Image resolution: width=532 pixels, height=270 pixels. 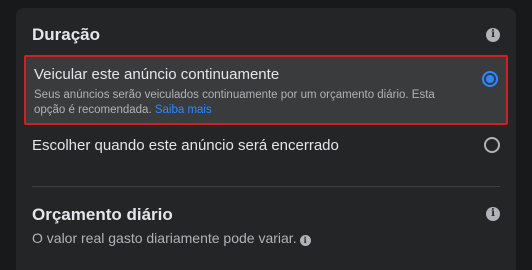 What do you see at coordinates (490, 79) in the screenshot?
I see `radio-checked-icon` at bounding box center [490, 79].